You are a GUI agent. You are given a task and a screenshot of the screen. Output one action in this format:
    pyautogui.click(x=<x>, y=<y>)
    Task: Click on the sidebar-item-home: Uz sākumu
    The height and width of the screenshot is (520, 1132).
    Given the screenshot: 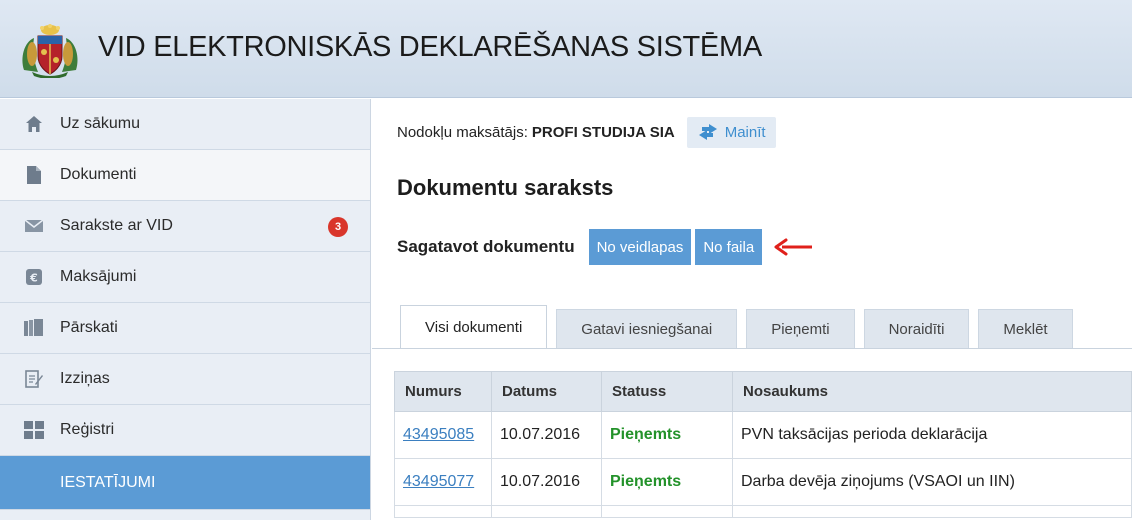 What is the action you would take?
    pyautogui.click(x=185, y=124)
    